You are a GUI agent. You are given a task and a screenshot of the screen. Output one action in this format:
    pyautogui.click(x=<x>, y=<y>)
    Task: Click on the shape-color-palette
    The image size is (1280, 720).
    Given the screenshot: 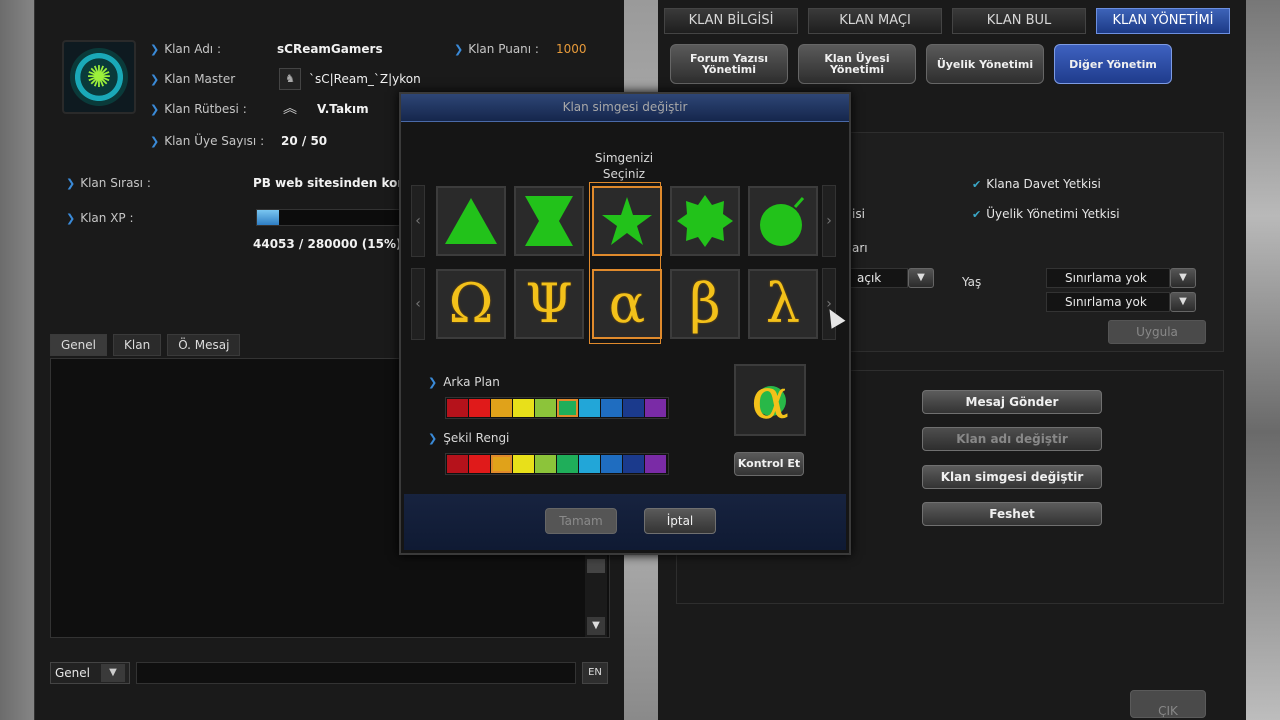 What is the action you would take?
    pyautogui.click(x=557, y=464)
    